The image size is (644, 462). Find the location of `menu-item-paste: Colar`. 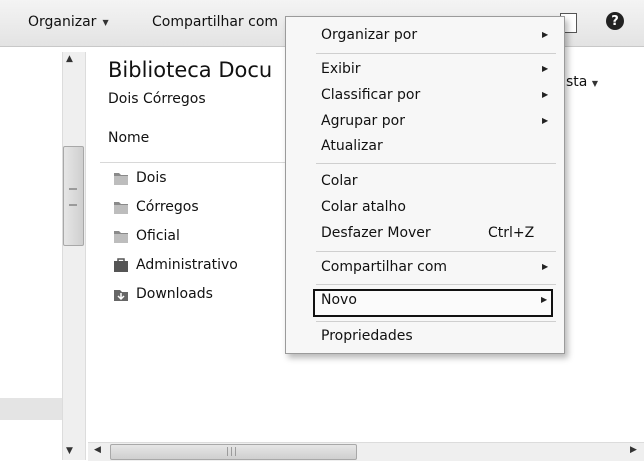

menu-item-paste: Colar is located at coordinates (425, 182).